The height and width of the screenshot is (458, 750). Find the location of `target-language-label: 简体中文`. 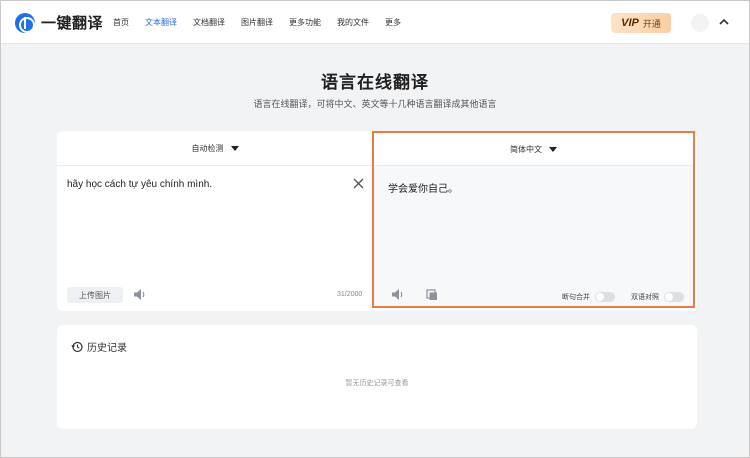

target-language-label: 简体中文 is located at coordinates (526, 149).